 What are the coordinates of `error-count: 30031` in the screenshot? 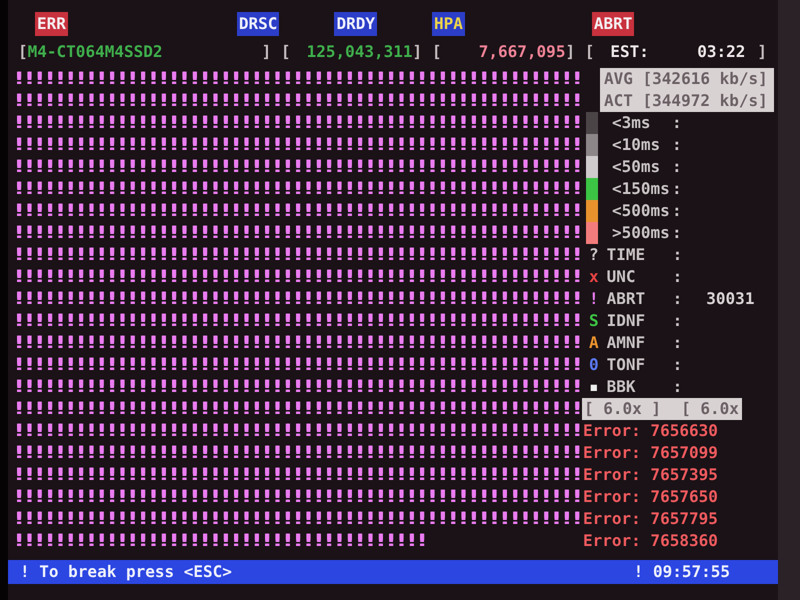 It's located at (730, 299).